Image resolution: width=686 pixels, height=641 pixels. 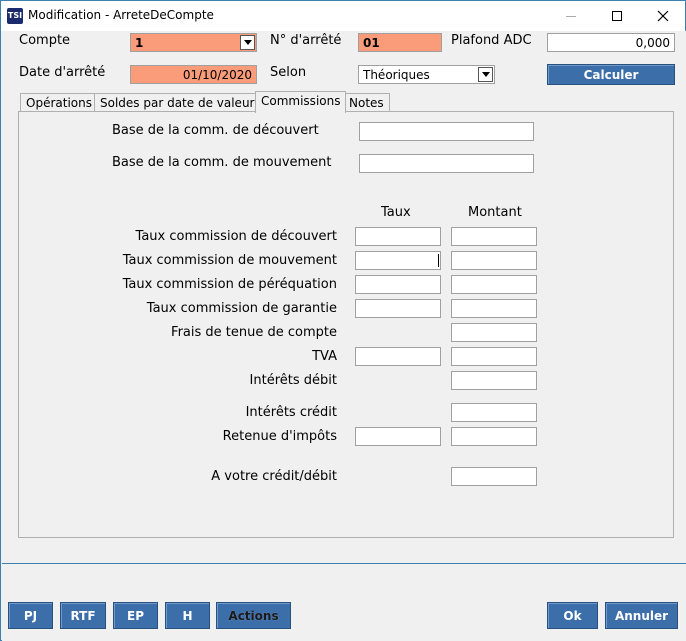 What do you see at coordinates (288, 72) in the screenshot?
I see `selon-label: Selon` at bounding box center [288, 72].